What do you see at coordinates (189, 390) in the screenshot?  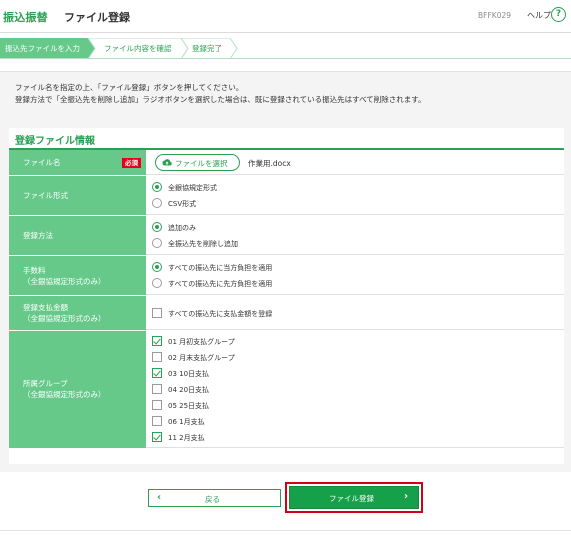 I see `option-label: 04 20日支払` at bounding box center [189, 390].